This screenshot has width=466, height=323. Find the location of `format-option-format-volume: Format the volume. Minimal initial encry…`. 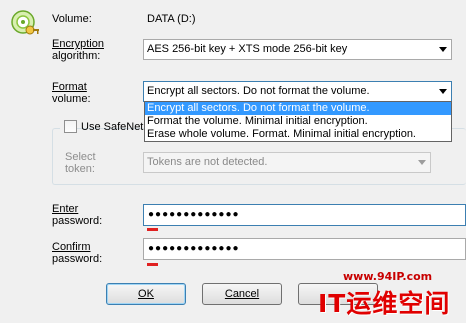

format-option-format-volume: Format the volume. Minimal initial encry… is located at coordinates (298, 121).